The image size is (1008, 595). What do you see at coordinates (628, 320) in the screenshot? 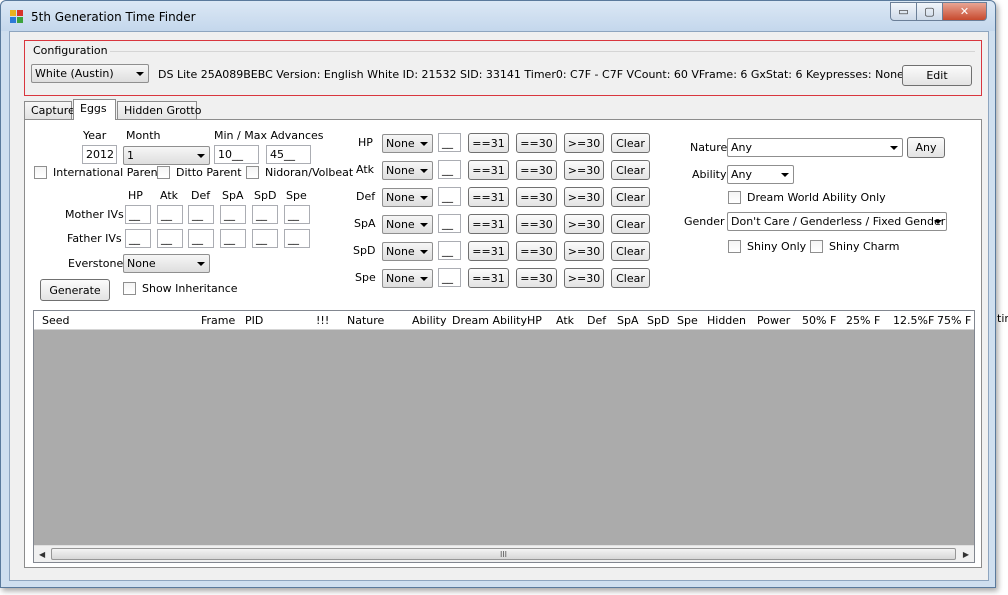
I see `col-spa: SpA` at bounding box center [628, 320].